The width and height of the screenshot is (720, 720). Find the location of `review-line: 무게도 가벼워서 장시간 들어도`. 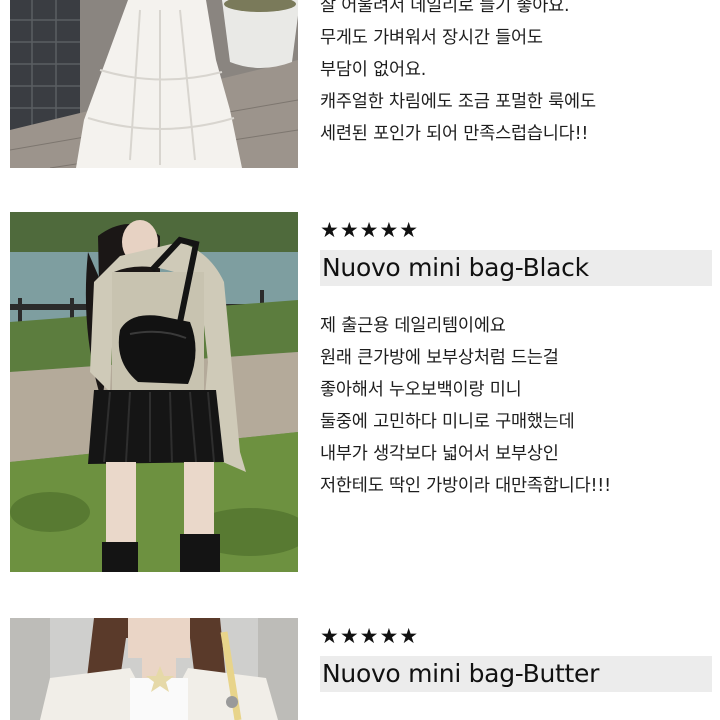

review-line: 무게도 가벼워서 장시간 들어도 is located at coordinates (431, 38).